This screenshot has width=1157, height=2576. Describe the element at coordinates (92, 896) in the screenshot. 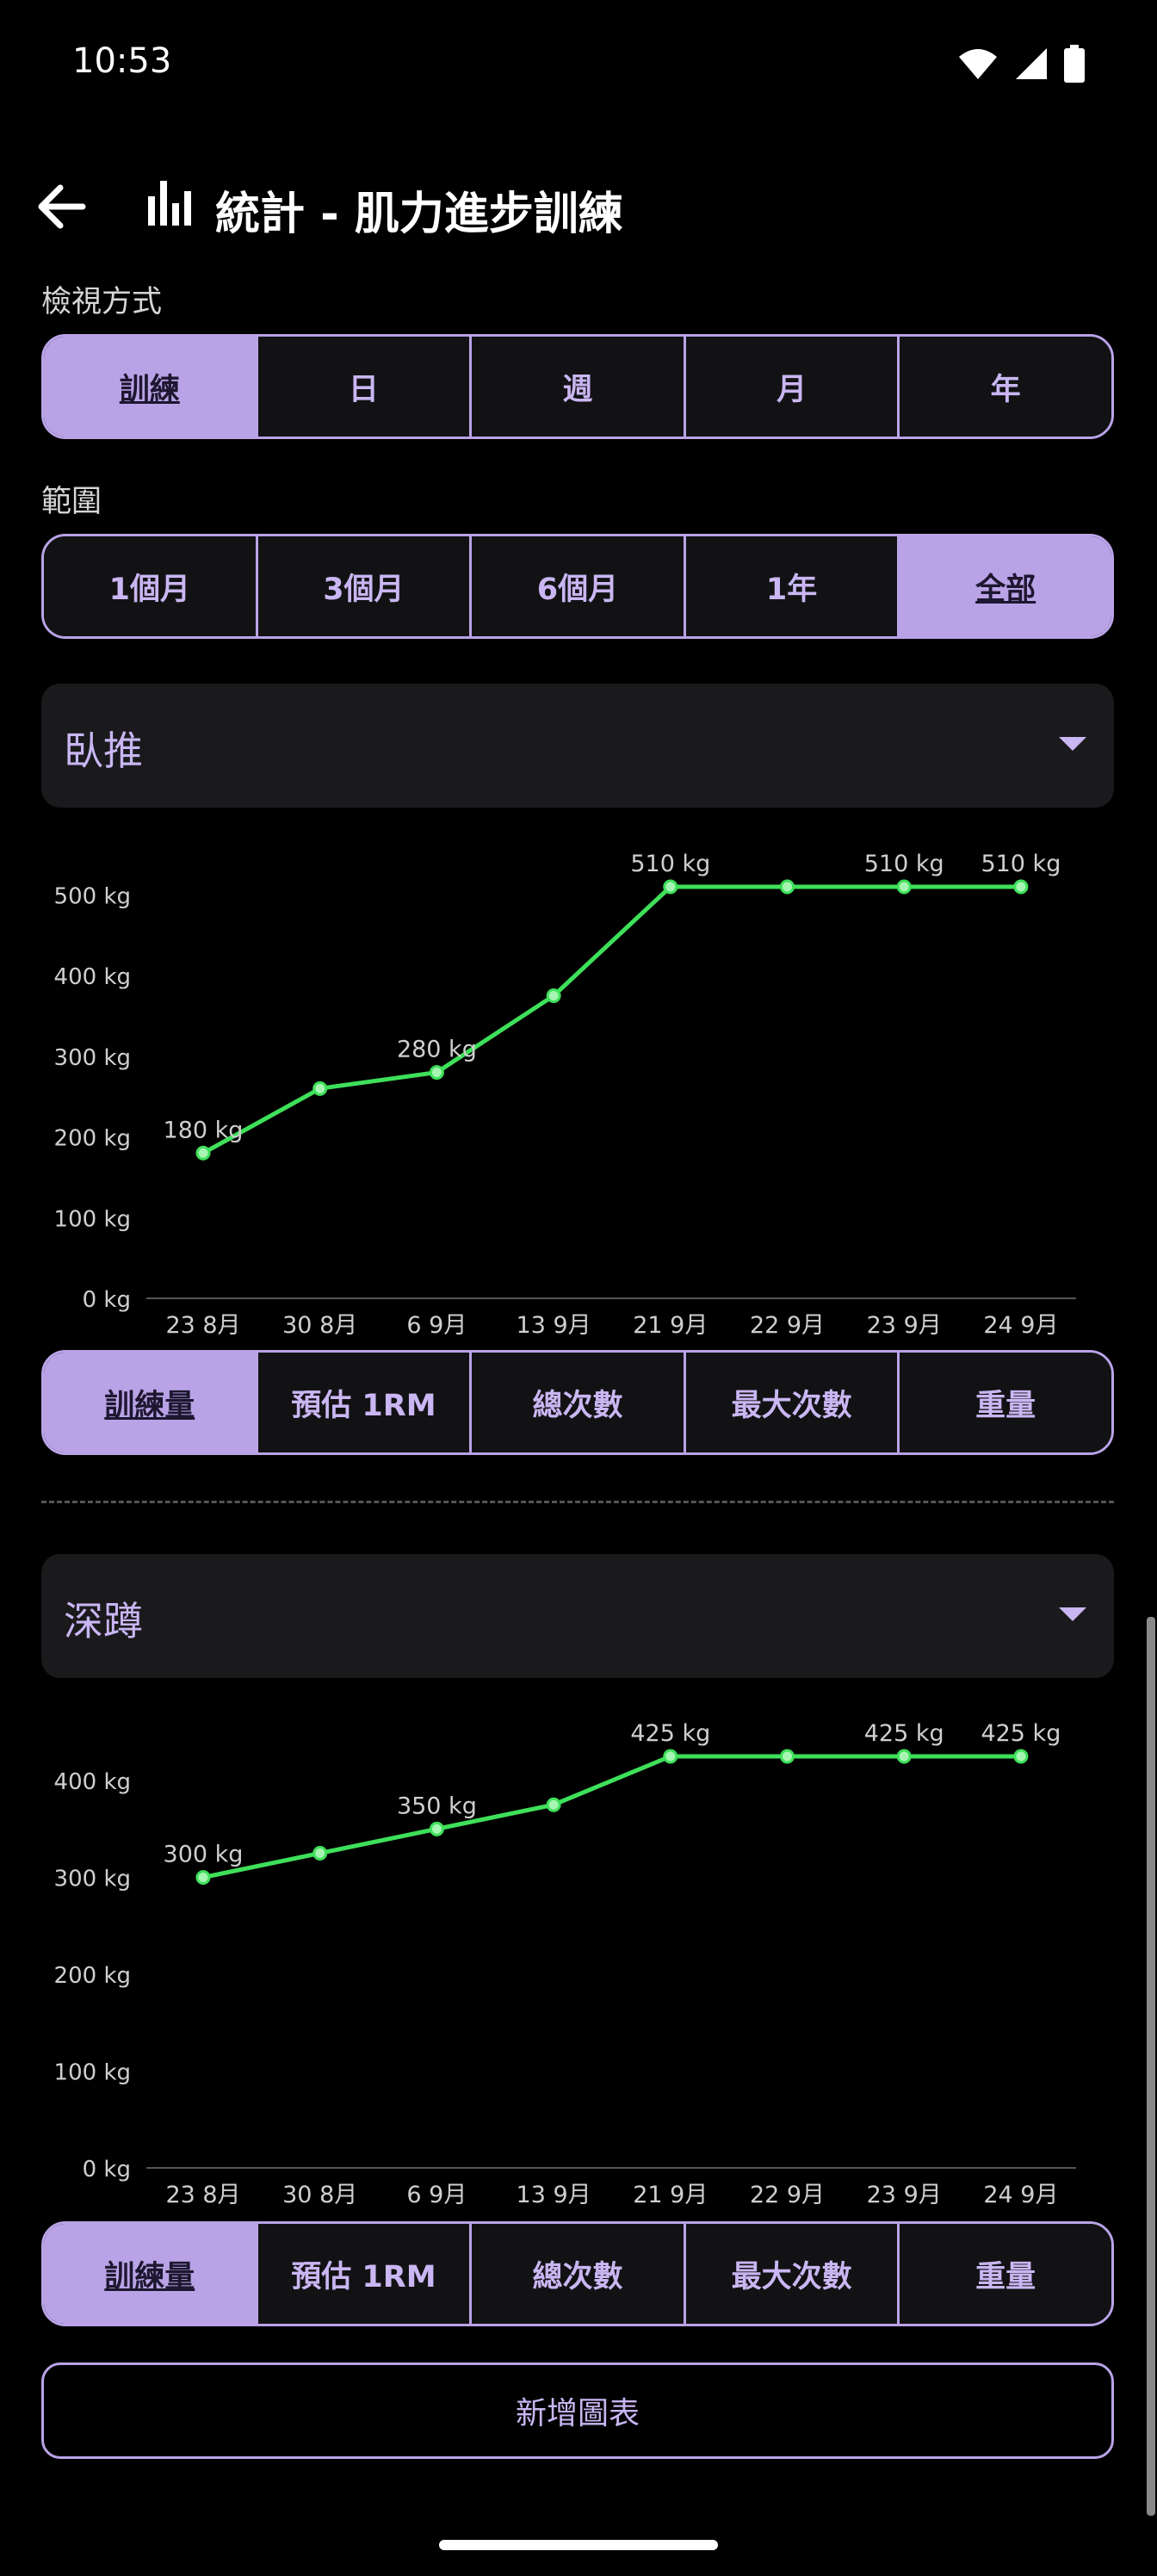

I see `y-tick-label: 500 kg` at that location.